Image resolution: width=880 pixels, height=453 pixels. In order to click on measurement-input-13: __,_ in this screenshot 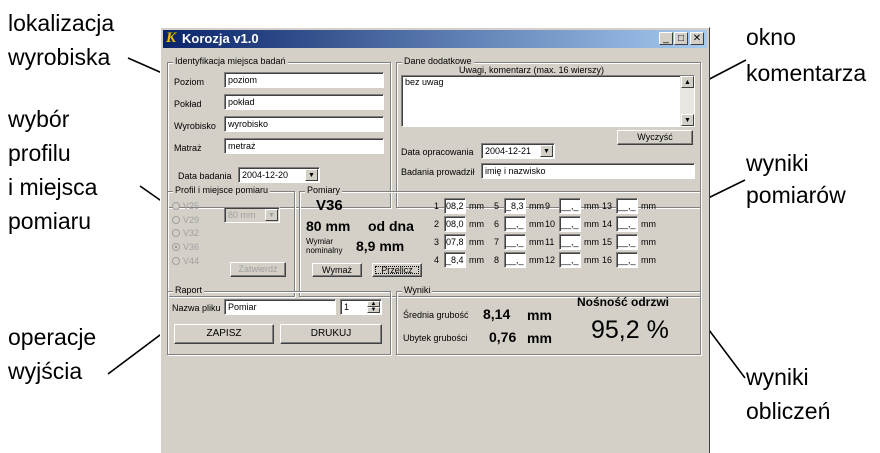, I will do `click(627, 206)`.